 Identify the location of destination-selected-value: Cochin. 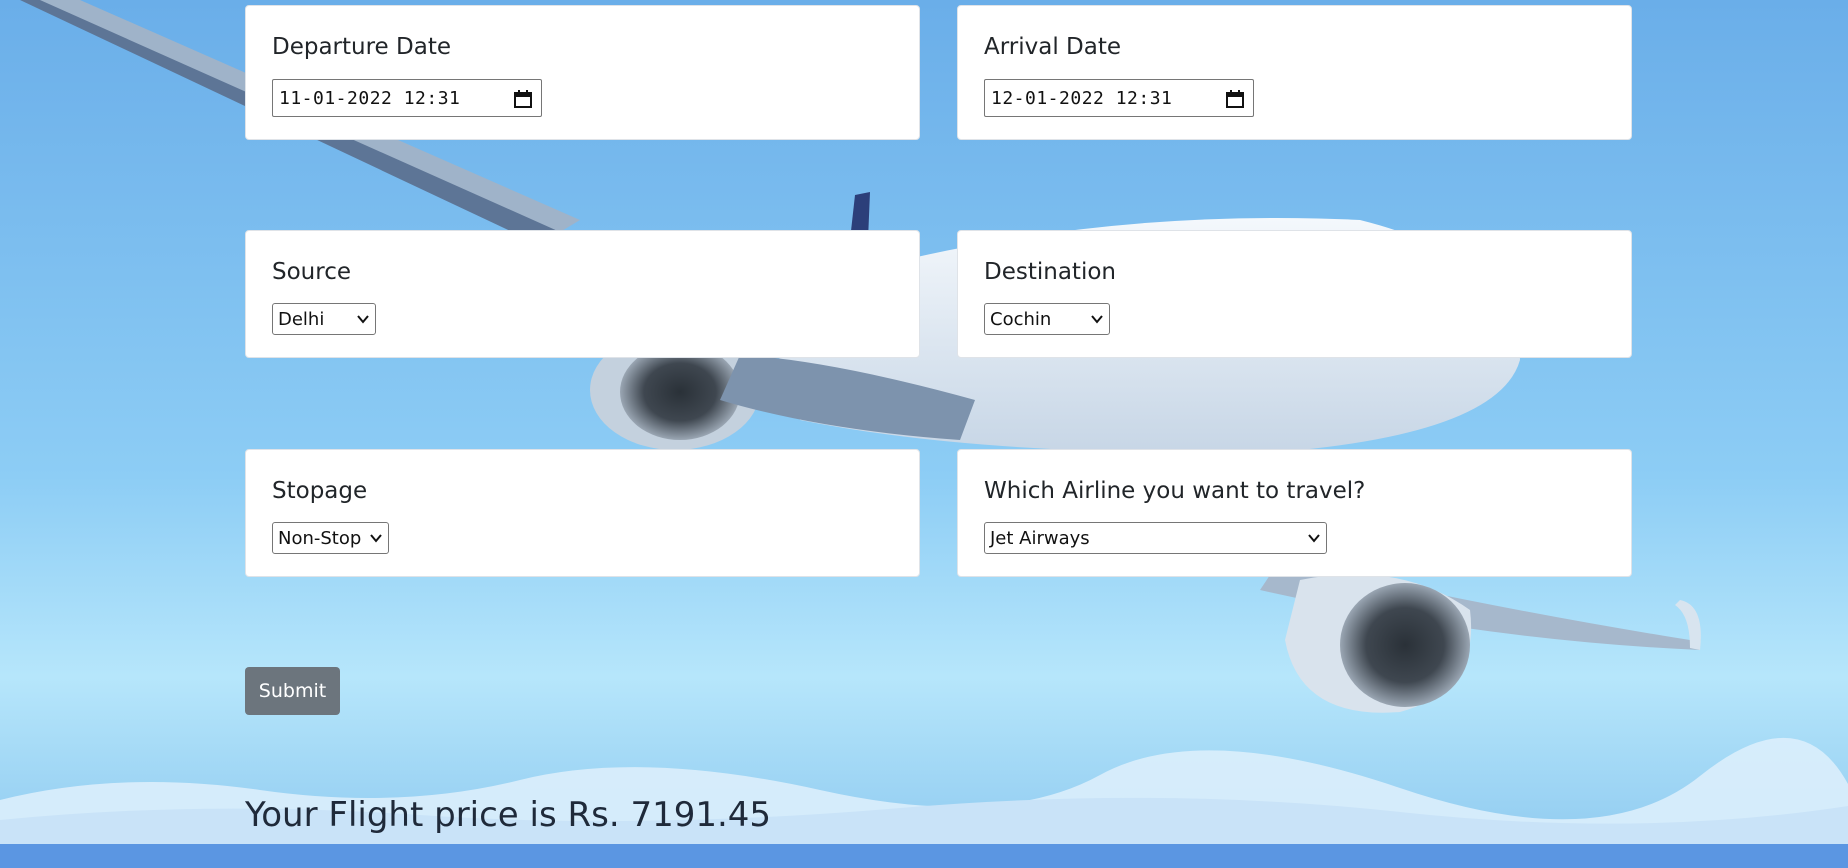
(1021, 319).